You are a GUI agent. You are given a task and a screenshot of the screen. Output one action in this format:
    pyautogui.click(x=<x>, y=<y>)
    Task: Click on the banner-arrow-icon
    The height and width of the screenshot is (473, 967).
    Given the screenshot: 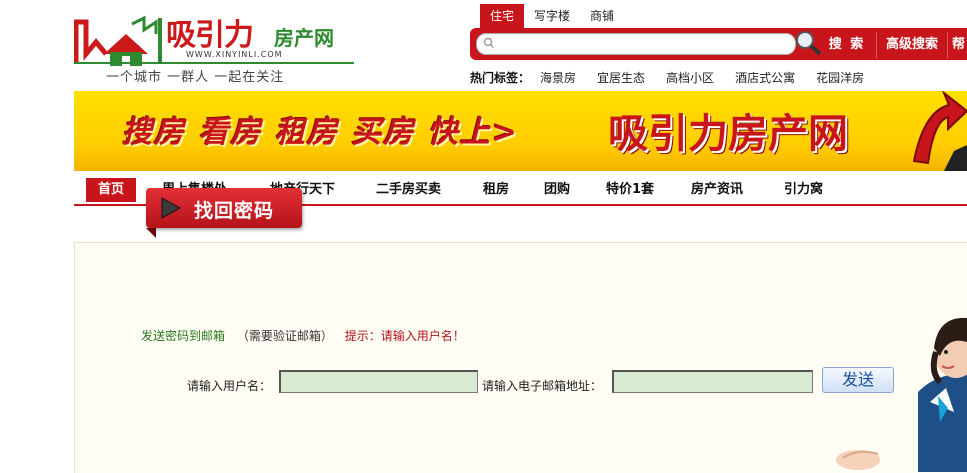 What is the action you would take?
    pyautogui.click(x=939, y=131)
    